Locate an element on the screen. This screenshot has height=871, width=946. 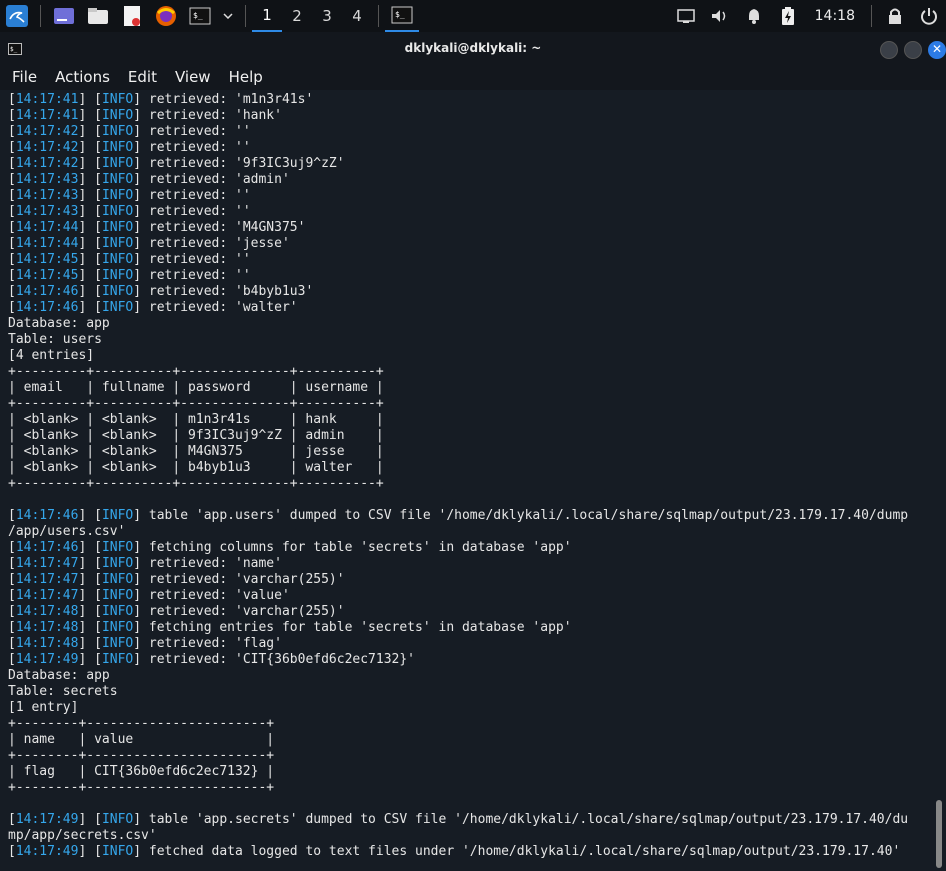
log-timestamp: 14:17:49 is located at coordinates (47, 851).